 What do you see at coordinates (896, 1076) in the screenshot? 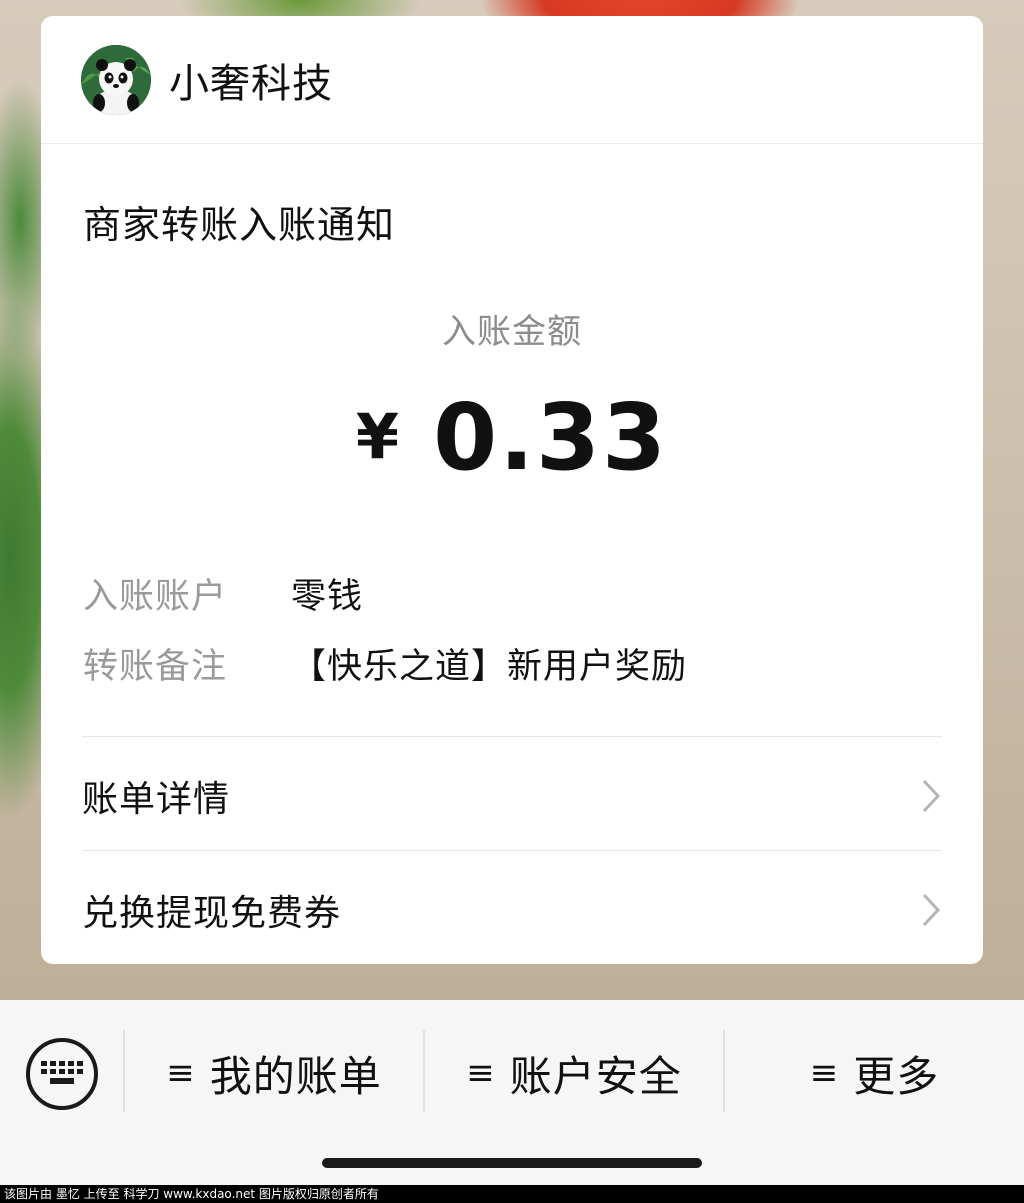
I see `menu-label: 更多` at bounding box center [896, 1076].